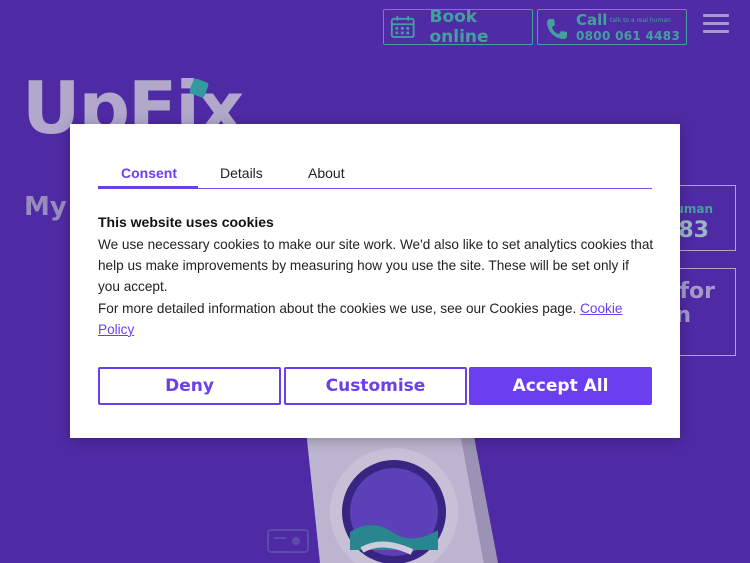 The image size is (750, 563). Describe the element at coordinates (149, 173) in the screenshot. I see `tab-consent: Consent` at that location.